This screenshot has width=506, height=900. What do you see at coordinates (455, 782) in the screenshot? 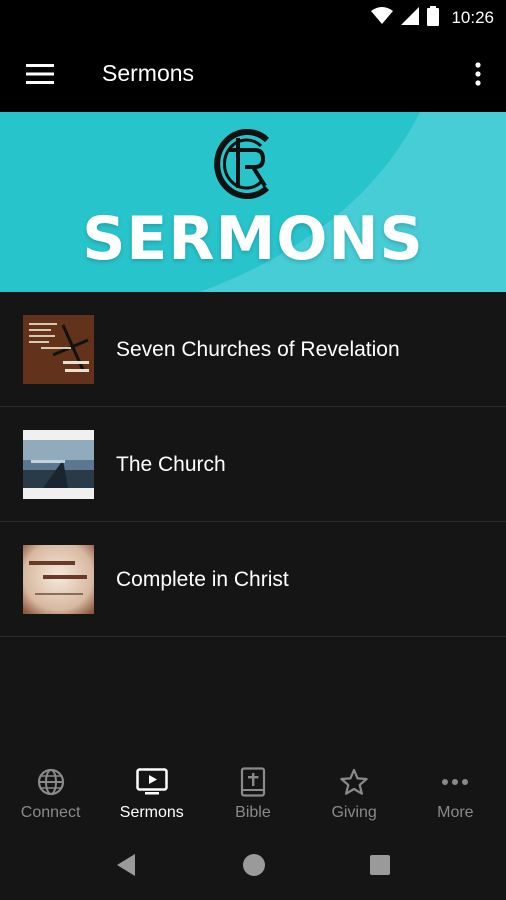
I see `more-horizontal-icon` at bounding box center [455, 782].